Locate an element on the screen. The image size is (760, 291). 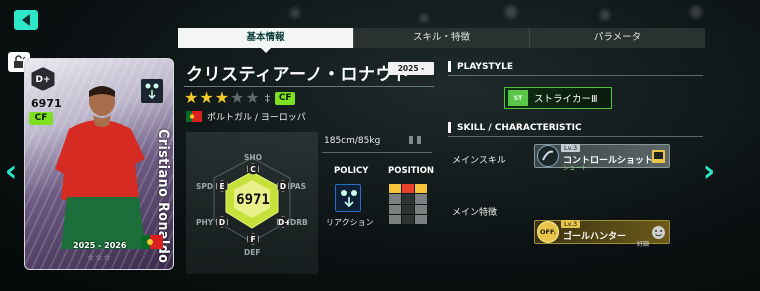
height-weight: 185cm/85kg is located at coordinates (352, 141).